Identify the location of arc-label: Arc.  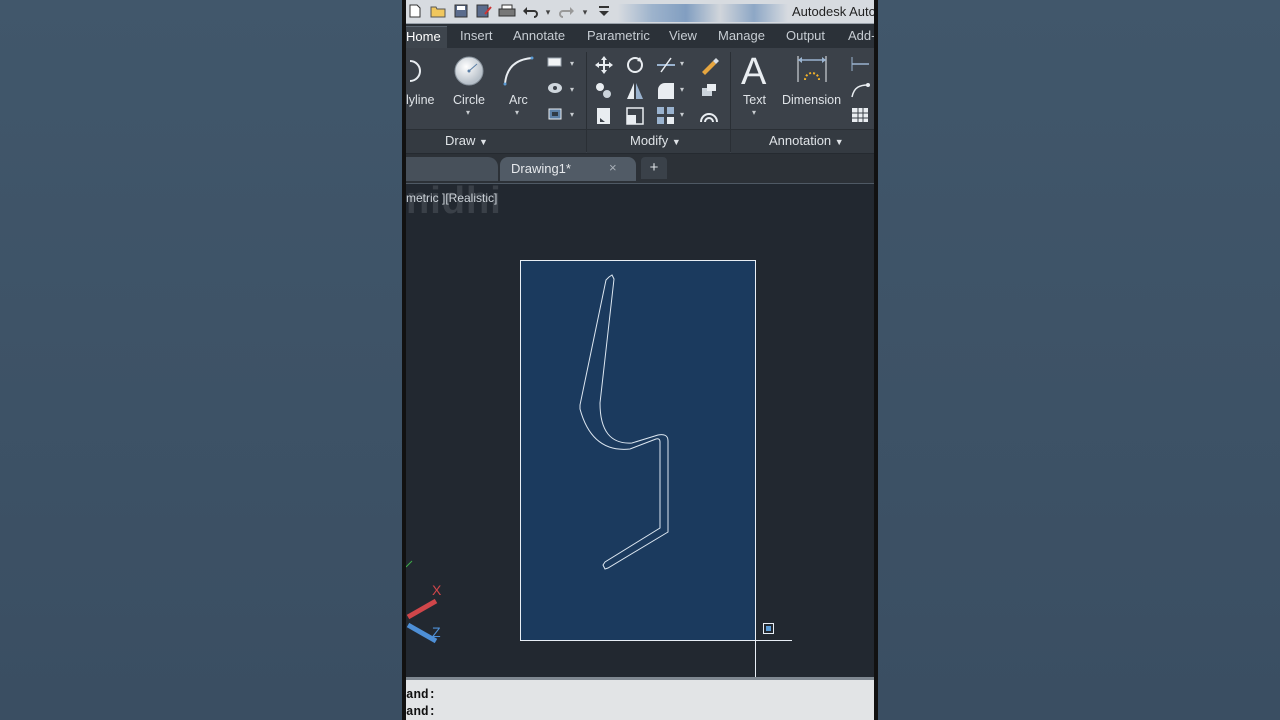
(518, 100).